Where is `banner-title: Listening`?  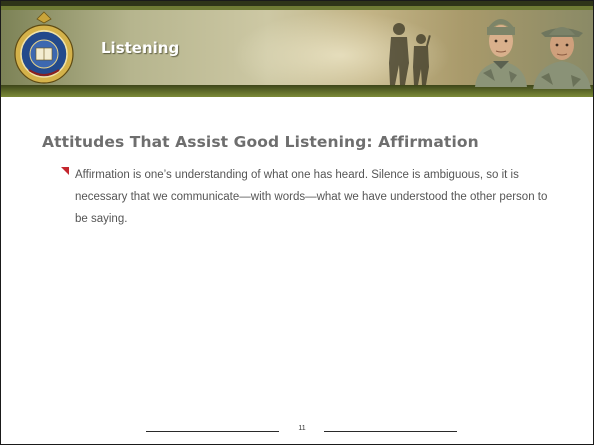 banner-title: Listening is located at coordinates (140, 48).